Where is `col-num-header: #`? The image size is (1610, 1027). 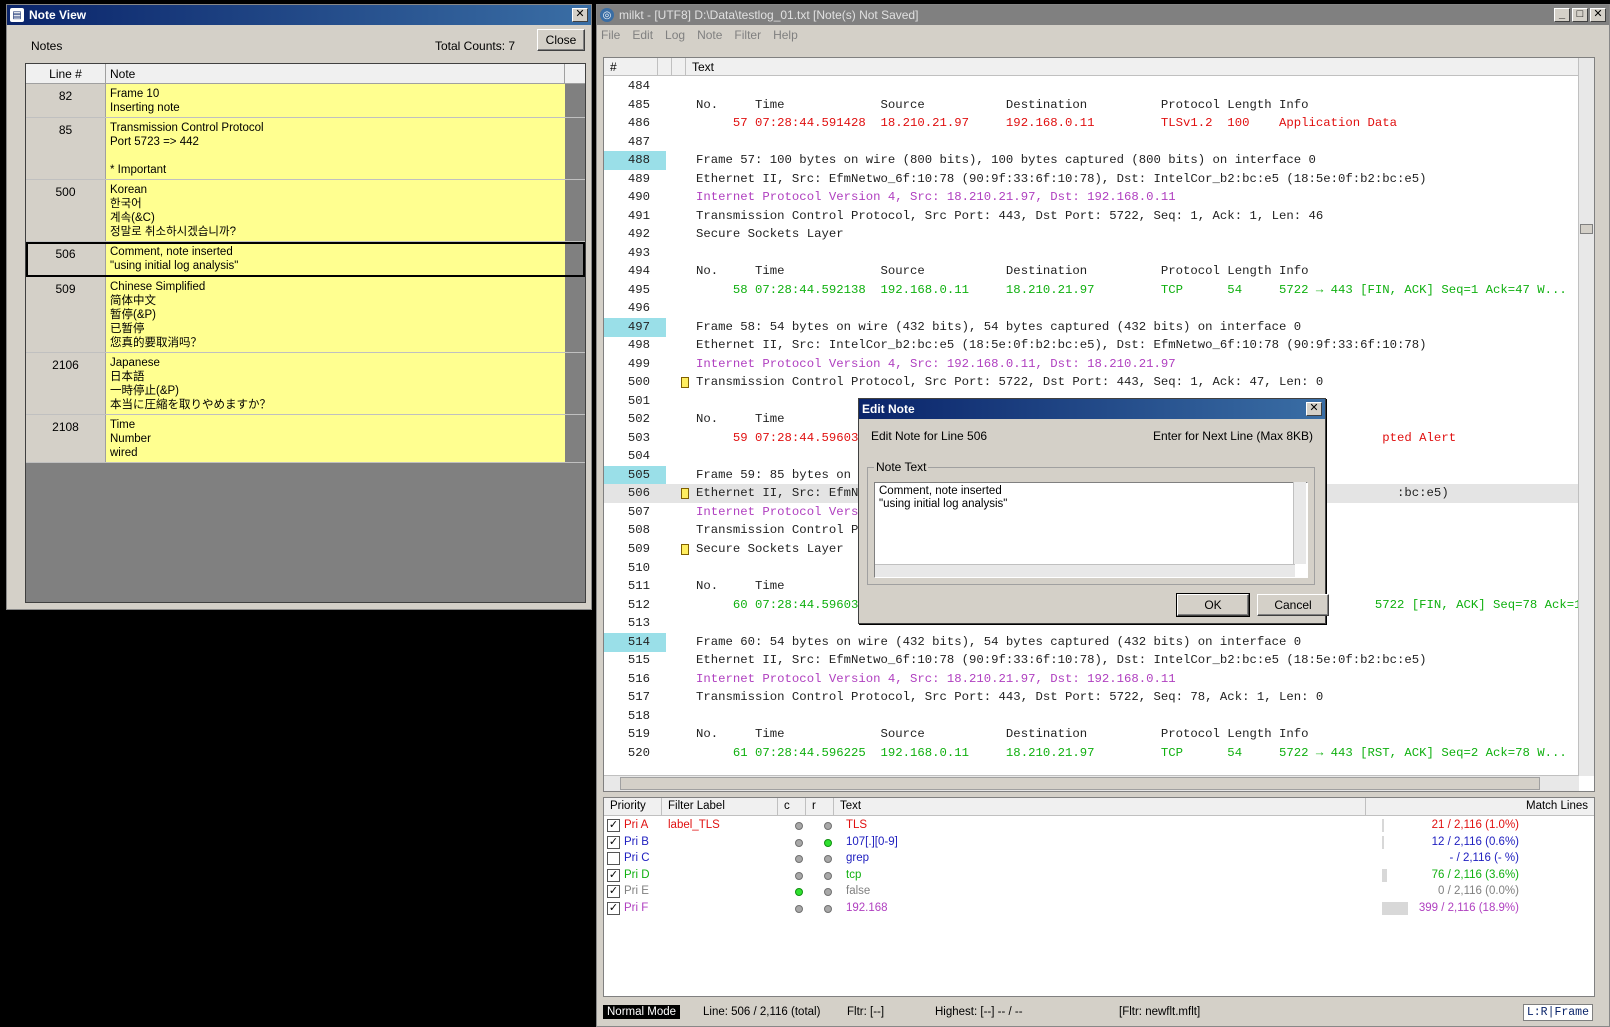 col-num-header: # is located at coordinates (631, 66).